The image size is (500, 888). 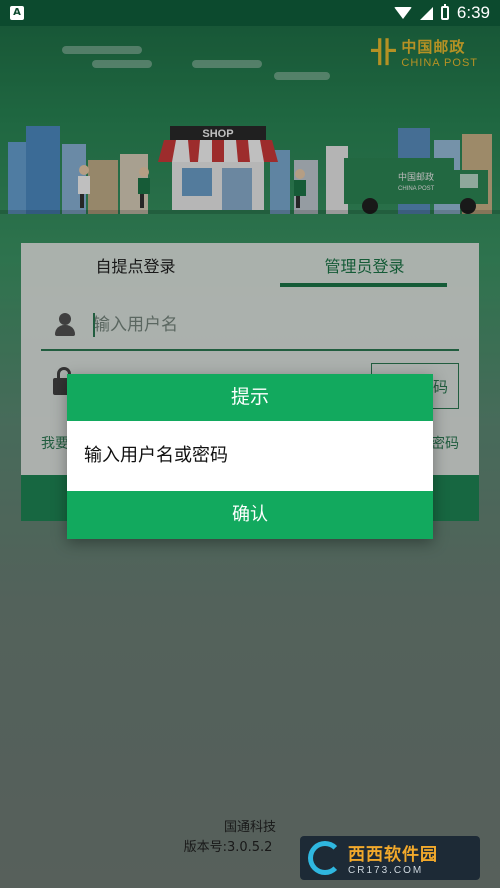 What do you see at coordinates (325, 858) in the screenshot?
I see `watermark-c-icon` at bounding box center [325, 858].